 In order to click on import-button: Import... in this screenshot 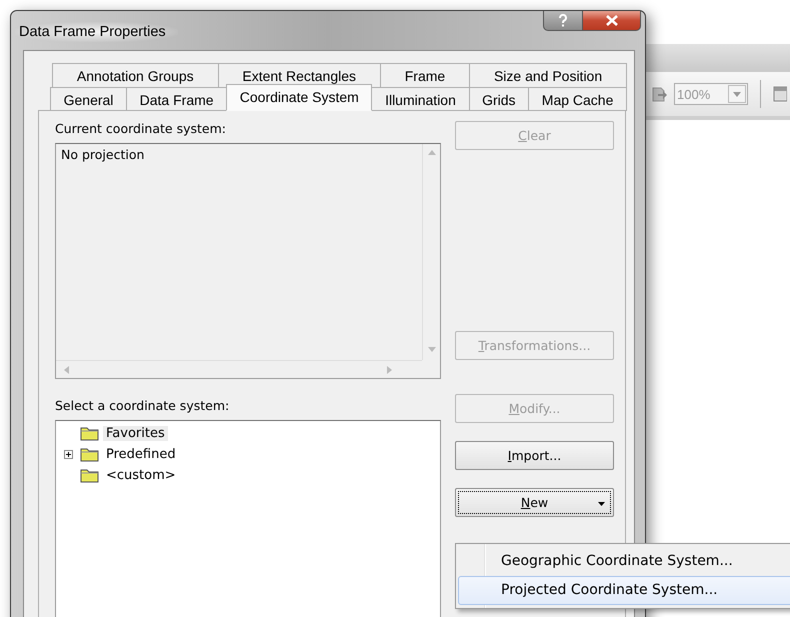, I will do `click(534, 455)`.